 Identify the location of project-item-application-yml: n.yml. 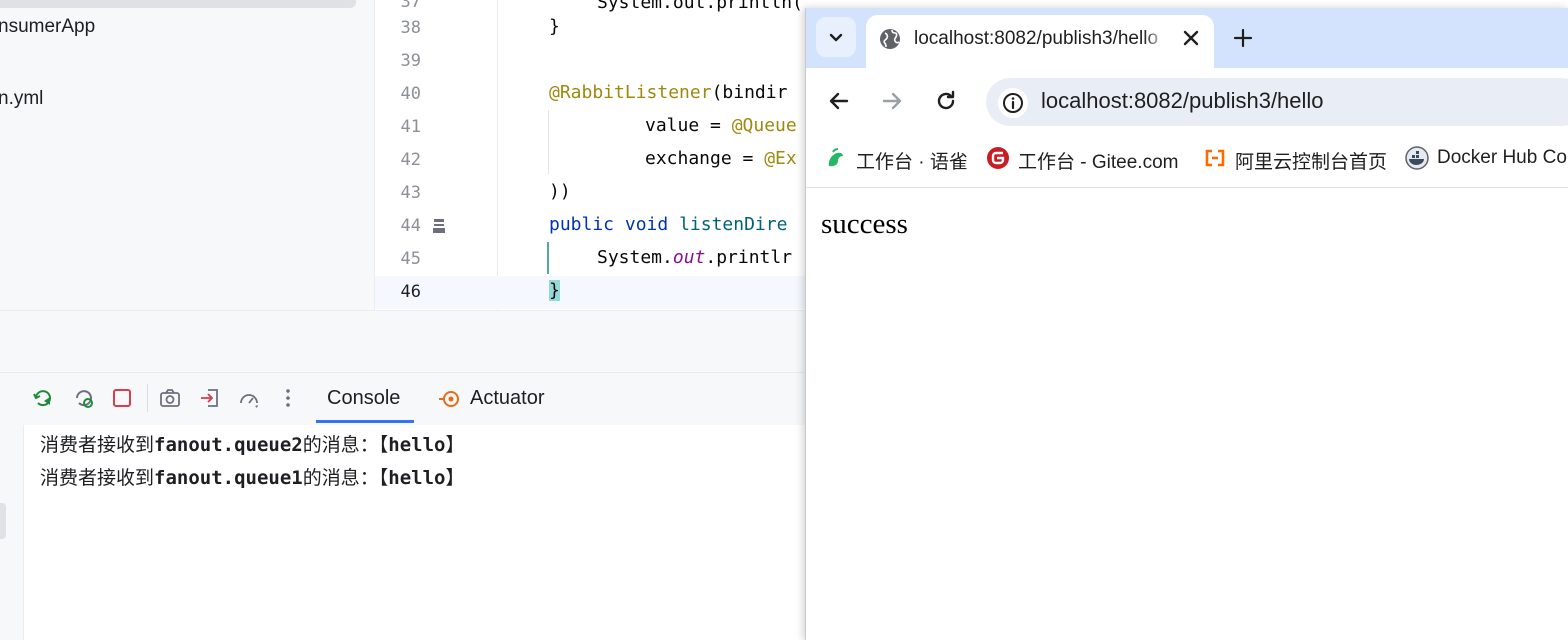
(21, 99).